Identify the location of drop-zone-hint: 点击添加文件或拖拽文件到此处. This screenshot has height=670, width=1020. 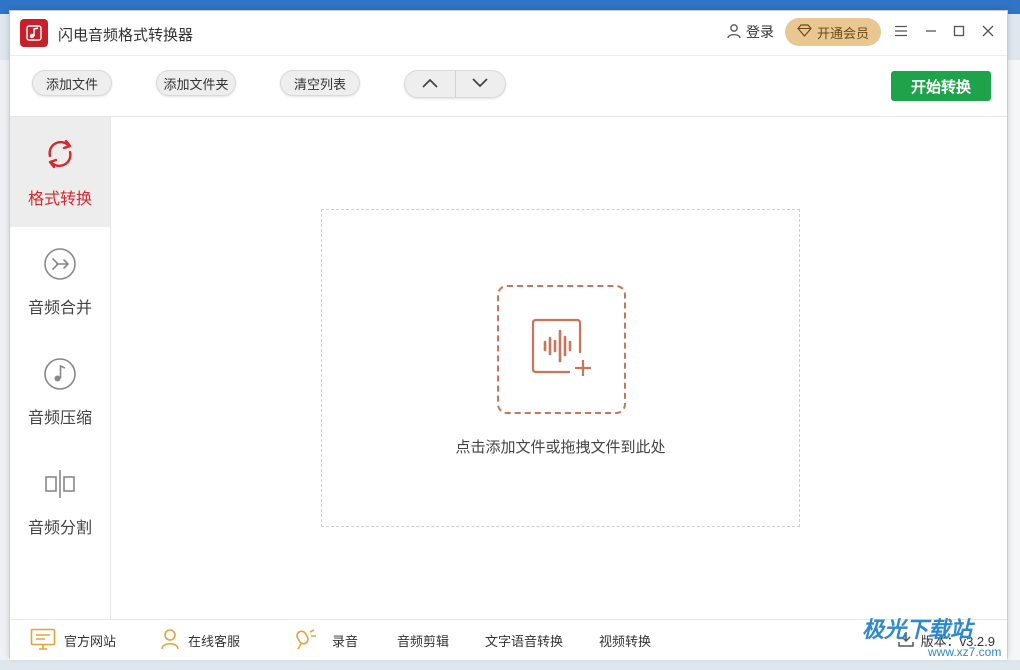
(560, 447).